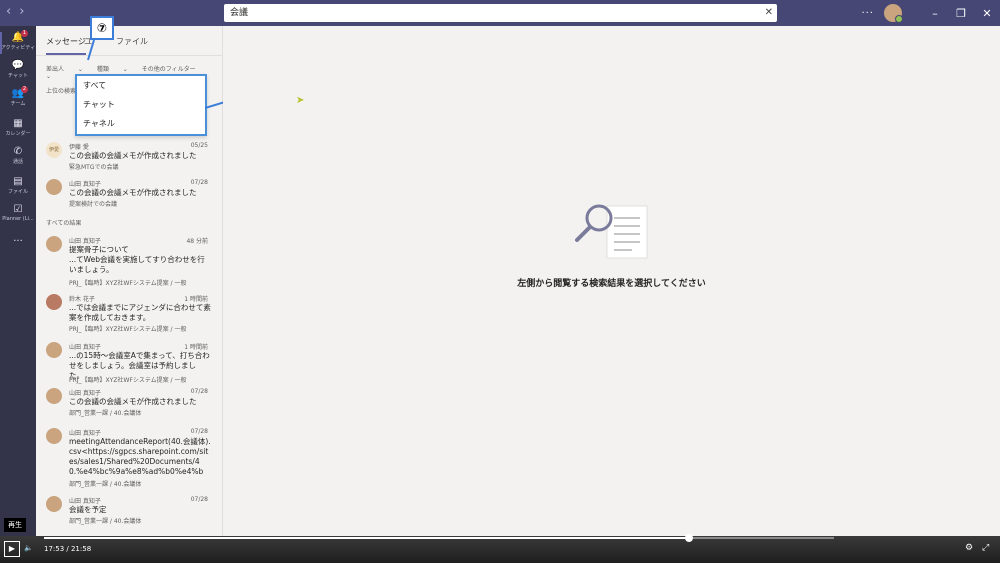  I want to click on all-results-heading: すべての結果, so click(63, 222).